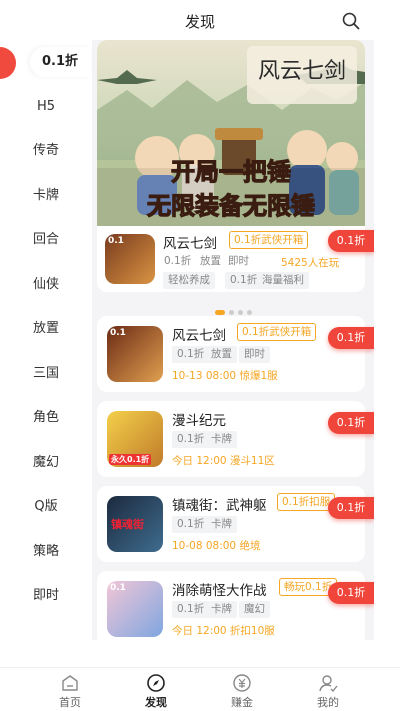  I want to click on sidebar-item-card: 卡牌, so click(46, 196).